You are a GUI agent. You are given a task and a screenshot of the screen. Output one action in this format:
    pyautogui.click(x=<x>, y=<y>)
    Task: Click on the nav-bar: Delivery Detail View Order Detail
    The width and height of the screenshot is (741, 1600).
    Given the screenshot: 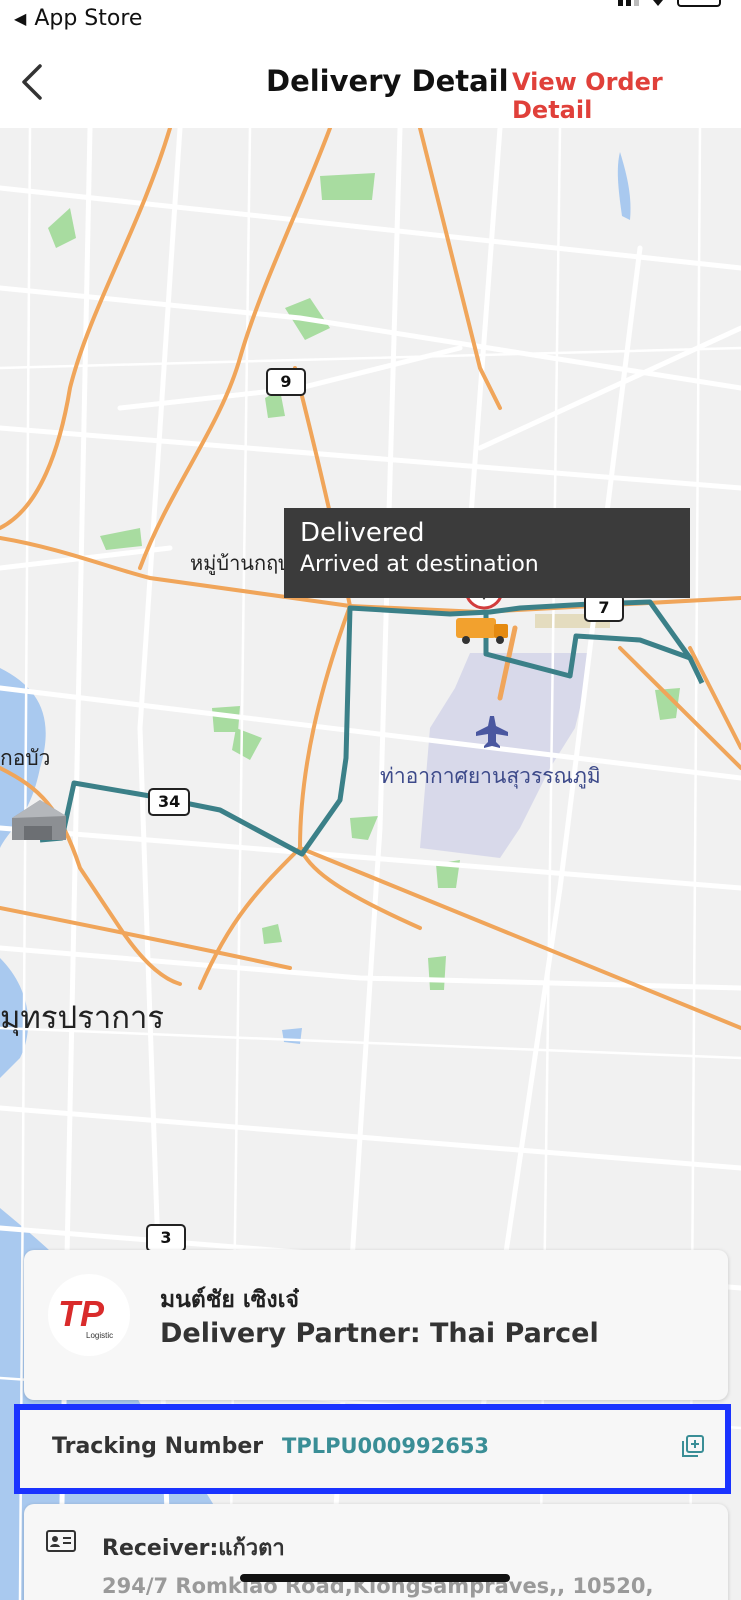 What is the action you would take?
    pyautogui.click(x=370, y=84)
    